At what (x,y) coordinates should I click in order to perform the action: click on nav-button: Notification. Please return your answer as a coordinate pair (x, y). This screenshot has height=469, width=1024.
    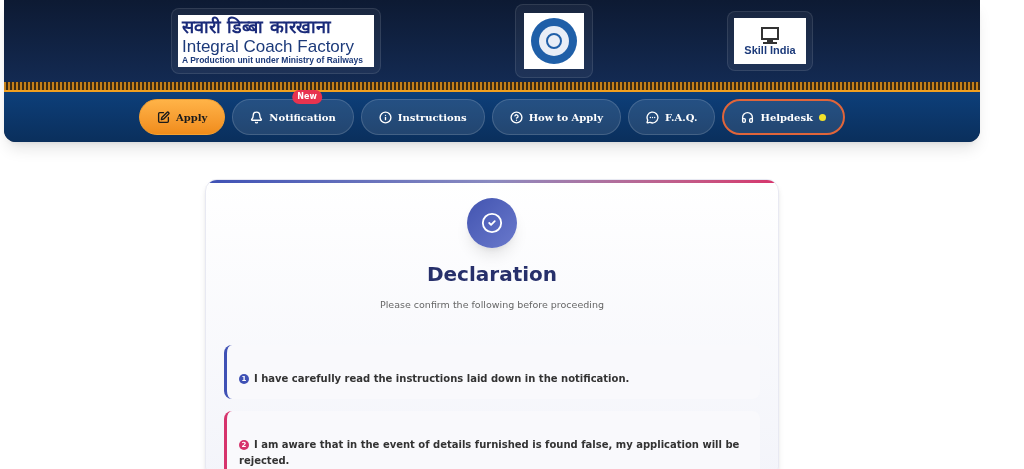
    Looking at the image, I should click on (293, 117).